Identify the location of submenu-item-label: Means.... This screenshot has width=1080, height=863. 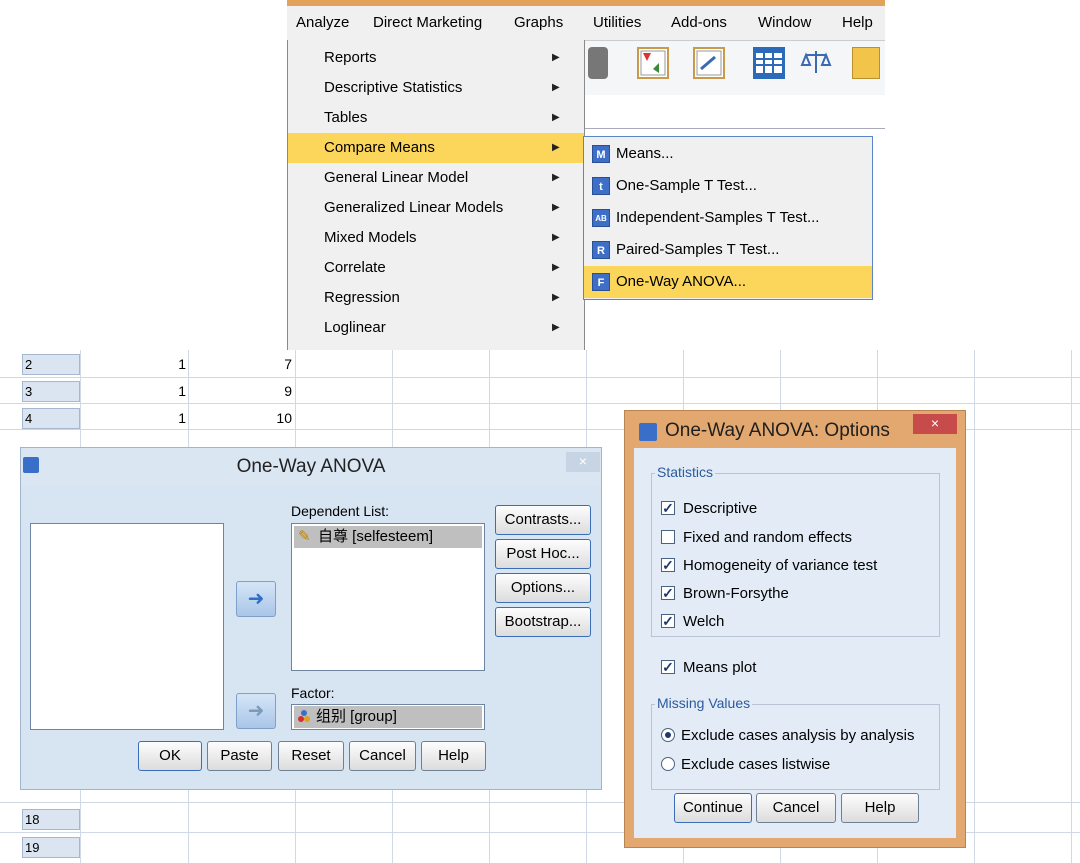
(645, 153).